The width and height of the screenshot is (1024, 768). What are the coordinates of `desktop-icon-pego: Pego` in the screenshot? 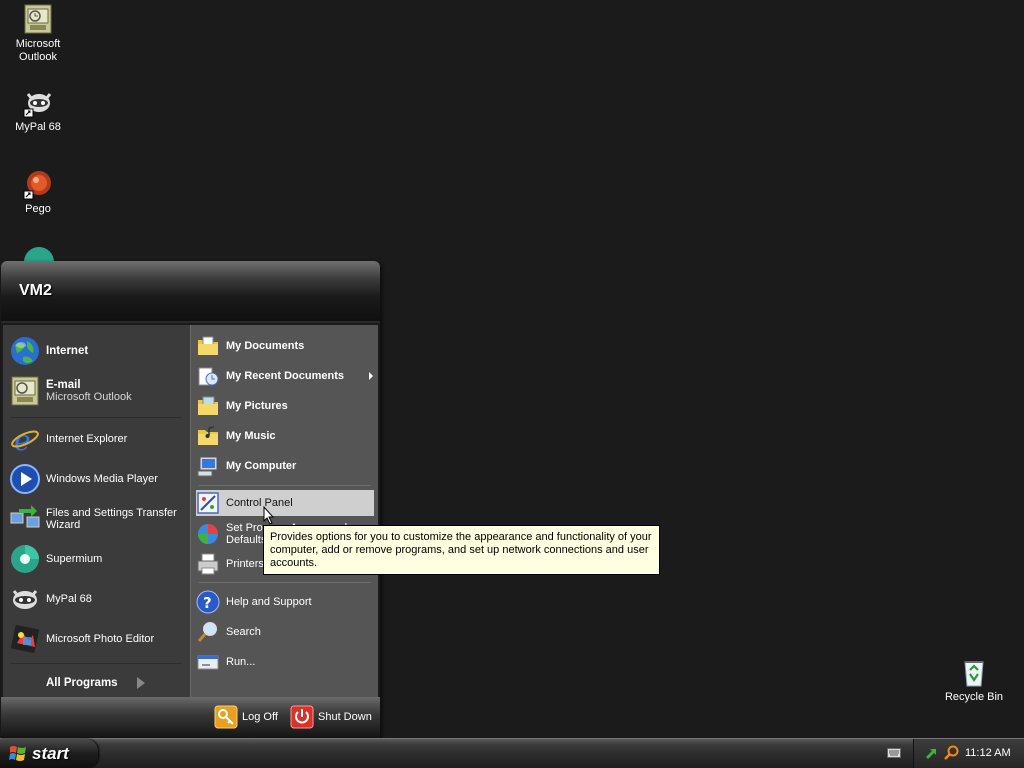 It's located at (38, 192).